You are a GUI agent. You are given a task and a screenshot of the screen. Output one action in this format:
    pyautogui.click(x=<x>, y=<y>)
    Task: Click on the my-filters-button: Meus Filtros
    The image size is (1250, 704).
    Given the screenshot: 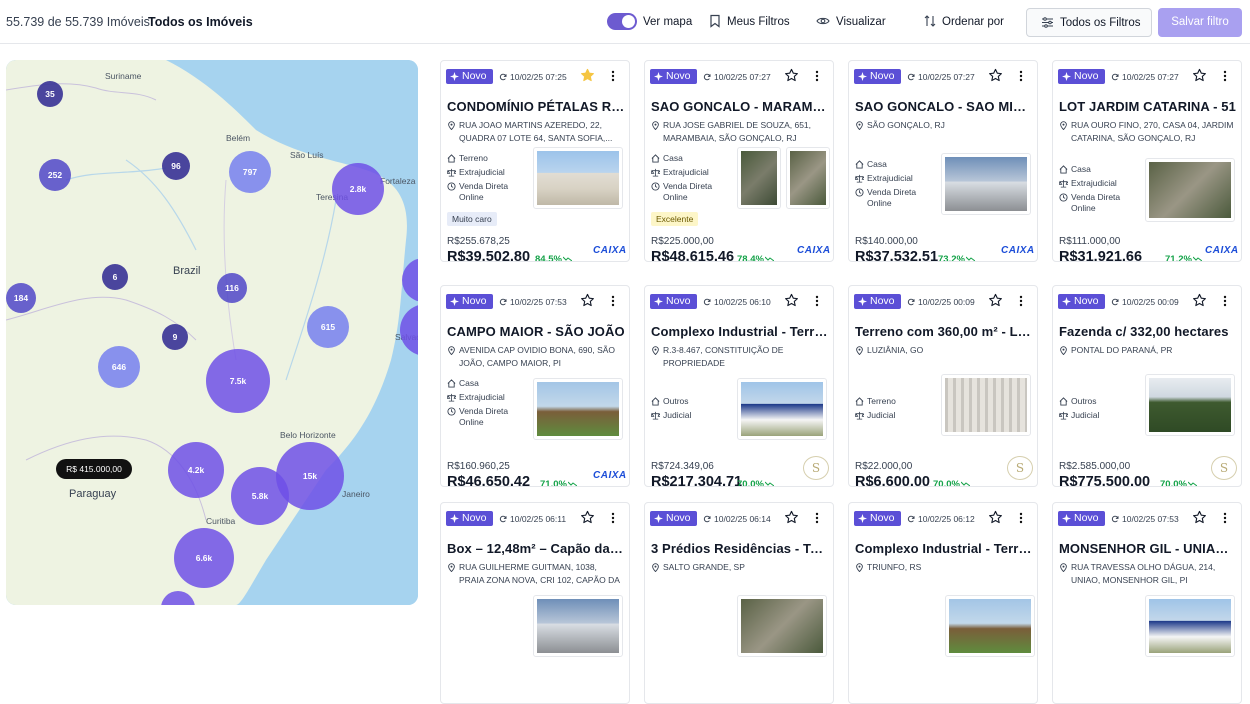 What is the action you would take?
    pyautogui.click(x=758, y=22)
    